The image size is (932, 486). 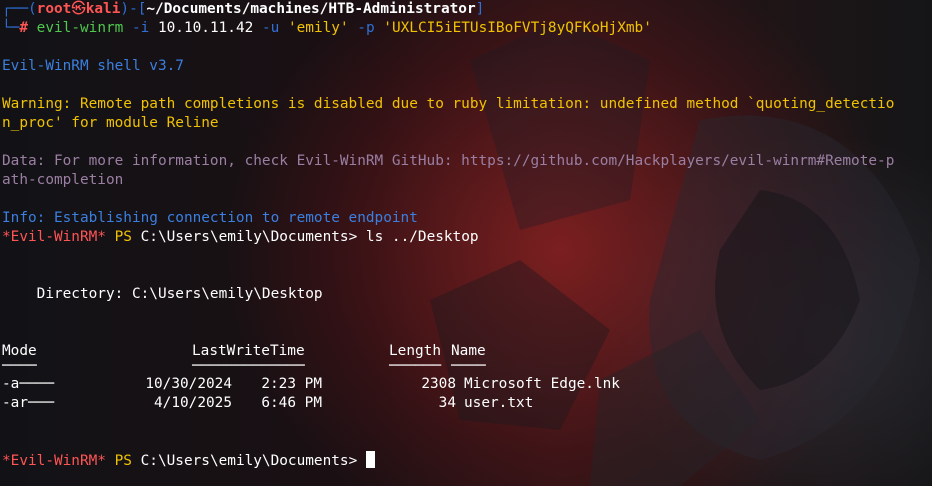 What do you see at coordinates (93, 66) in the screenshot?
I see `banner-line: Evil-WinRM shell v3.7` at bounding box center [93, 66].